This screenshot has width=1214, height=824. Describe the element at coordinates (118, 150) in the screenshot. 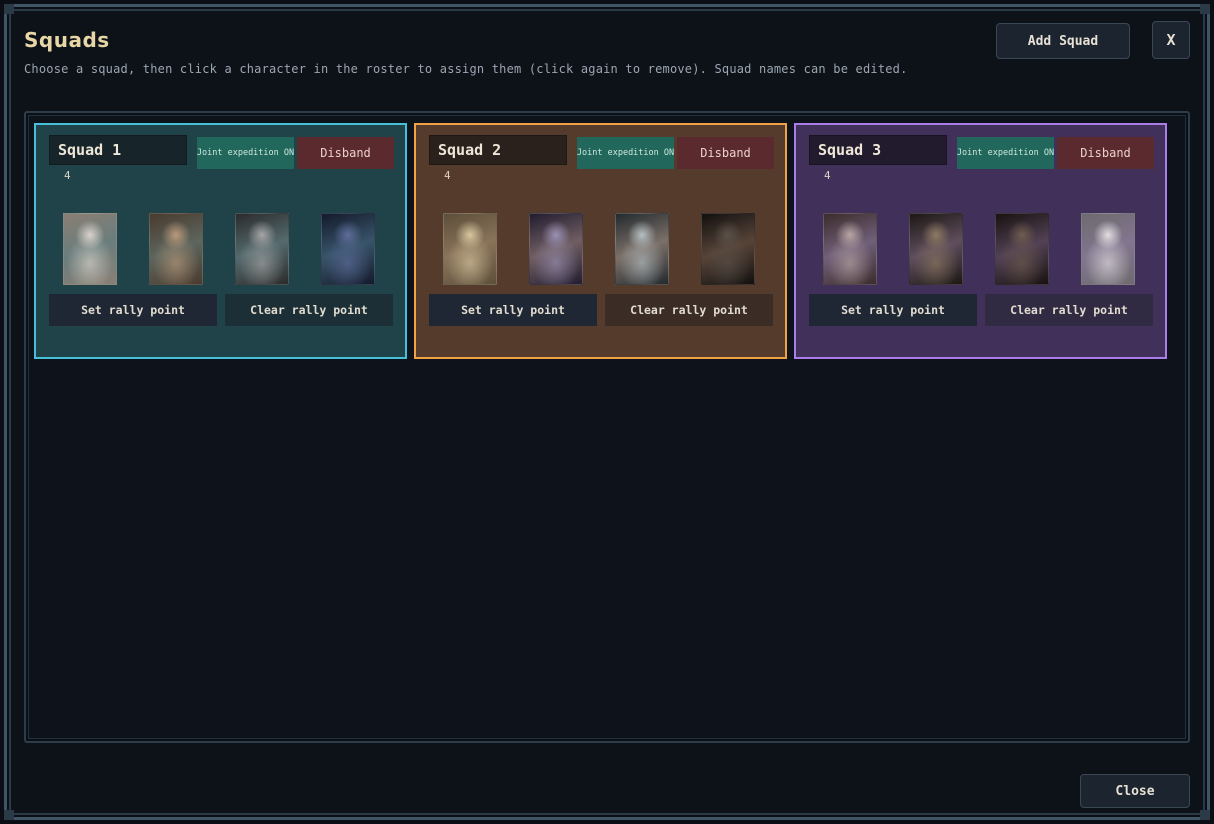

I see `squad-name-field: Squad 1` at that location.